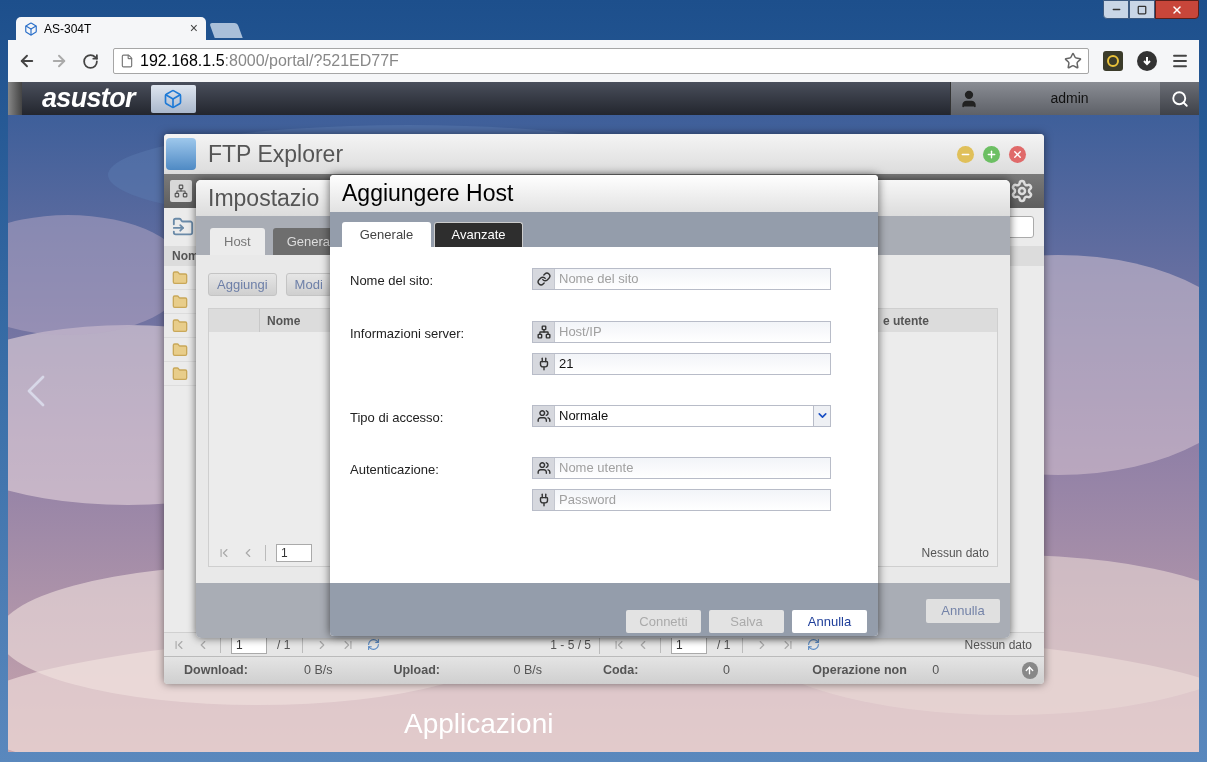 The width and height of the screenshot is (1207, 762). What do you see at coordinates (1116, 9) in the screenshot?
I see `minimize-button` at bounding box center [1116, 9].